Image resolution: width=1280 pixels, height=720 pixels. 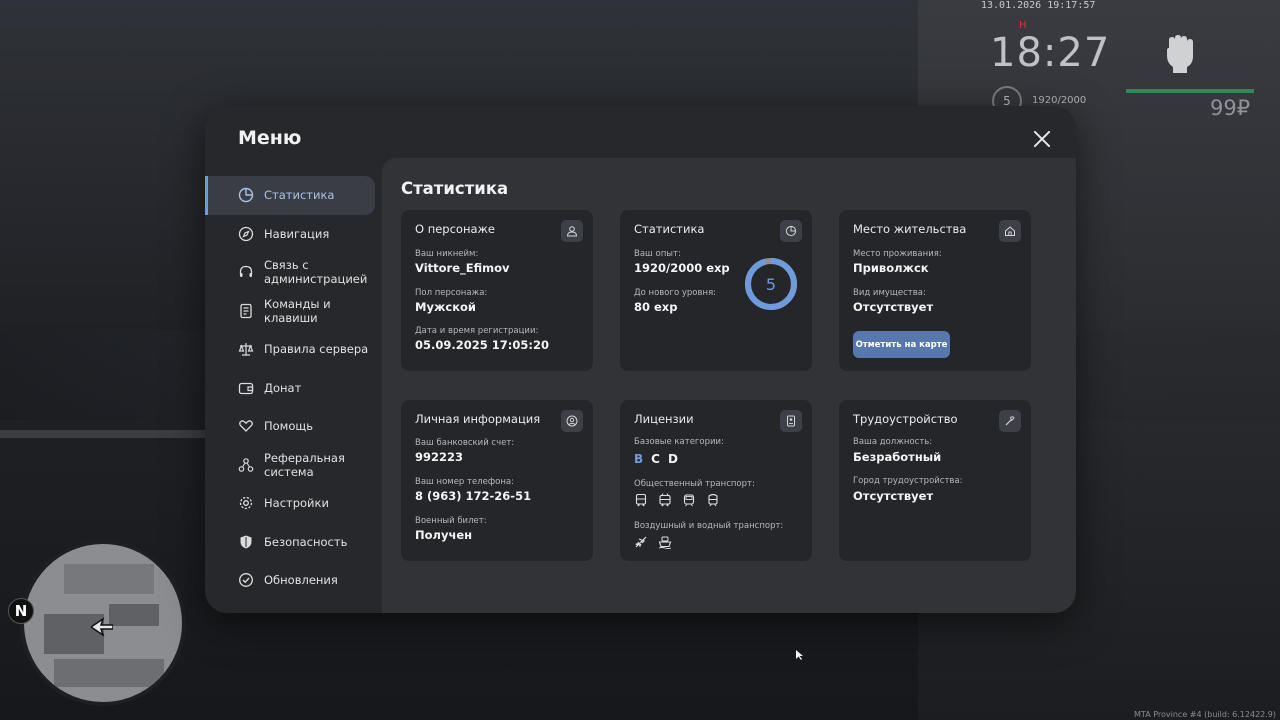 I want to click on license-category-d: D, so click(x=672, y=459).